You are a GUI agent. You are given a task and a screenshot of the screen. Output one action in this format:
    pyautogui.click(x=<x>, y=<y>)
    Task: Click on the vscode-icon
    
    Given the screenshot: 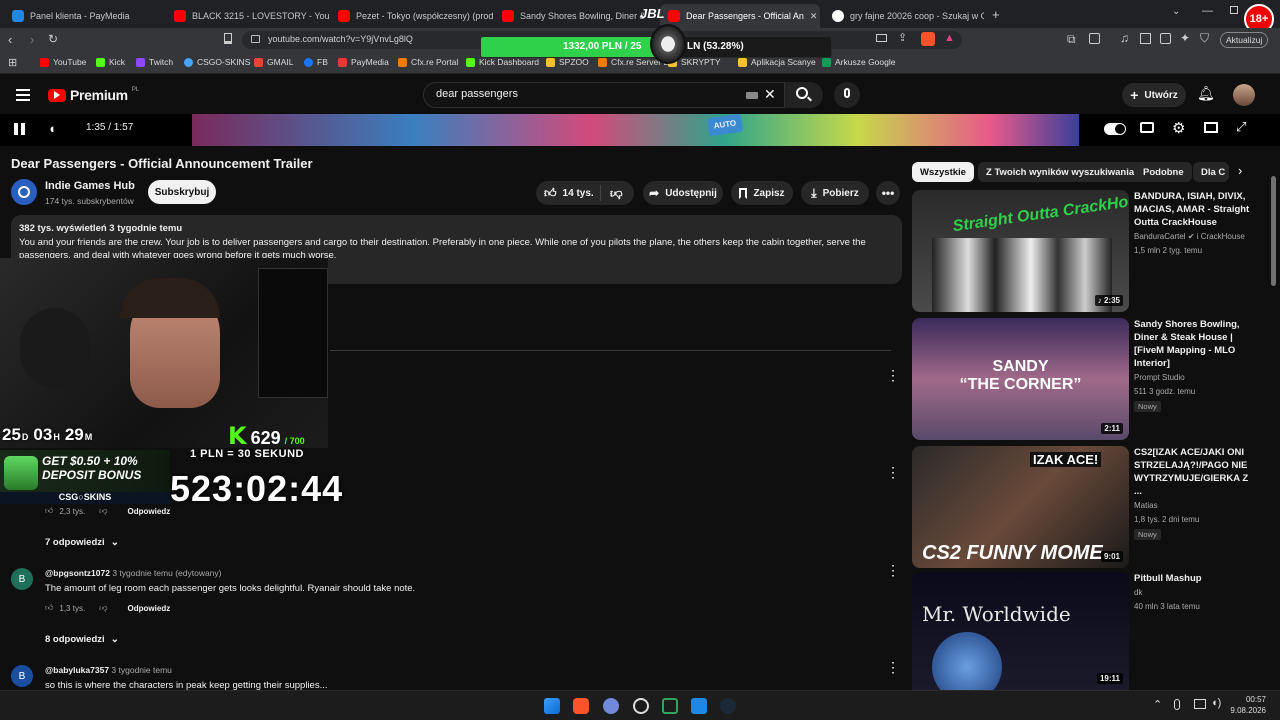 What is the action you would take?
    pyautogui.click(x=699, y=706)
    